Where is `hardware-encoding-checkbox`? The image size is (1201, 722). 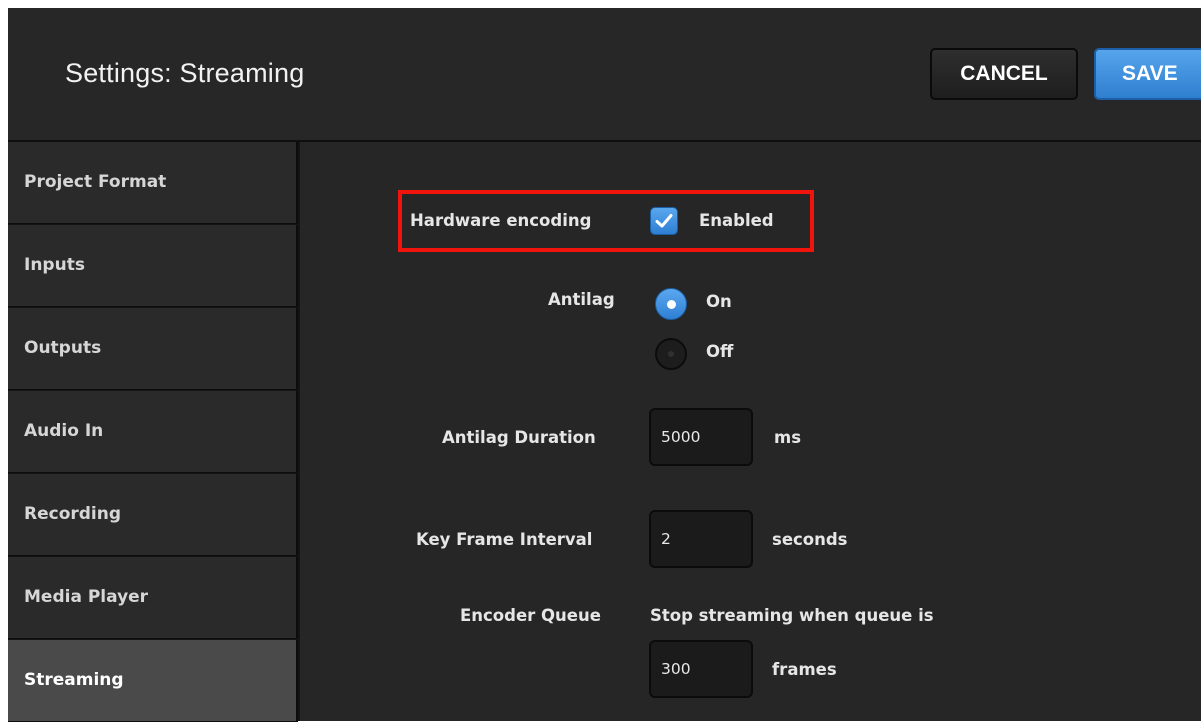
hardware-encoding-checkbox is located at coordinates (664, 221).